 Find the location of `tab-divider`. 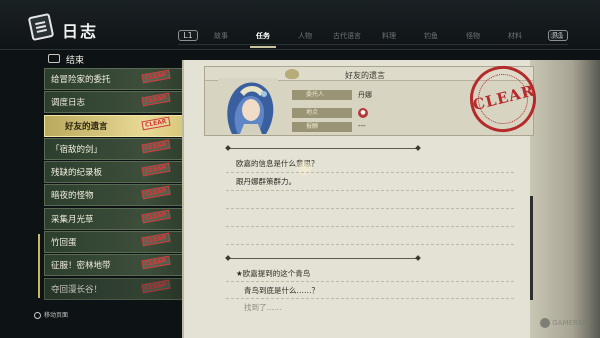

tab-divider is located at coordinates (373, 44).